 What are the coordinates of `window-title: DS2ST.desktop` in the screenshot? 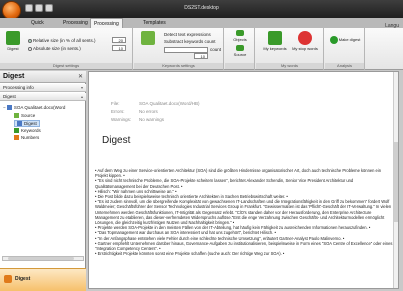 It's located at (201, 8).